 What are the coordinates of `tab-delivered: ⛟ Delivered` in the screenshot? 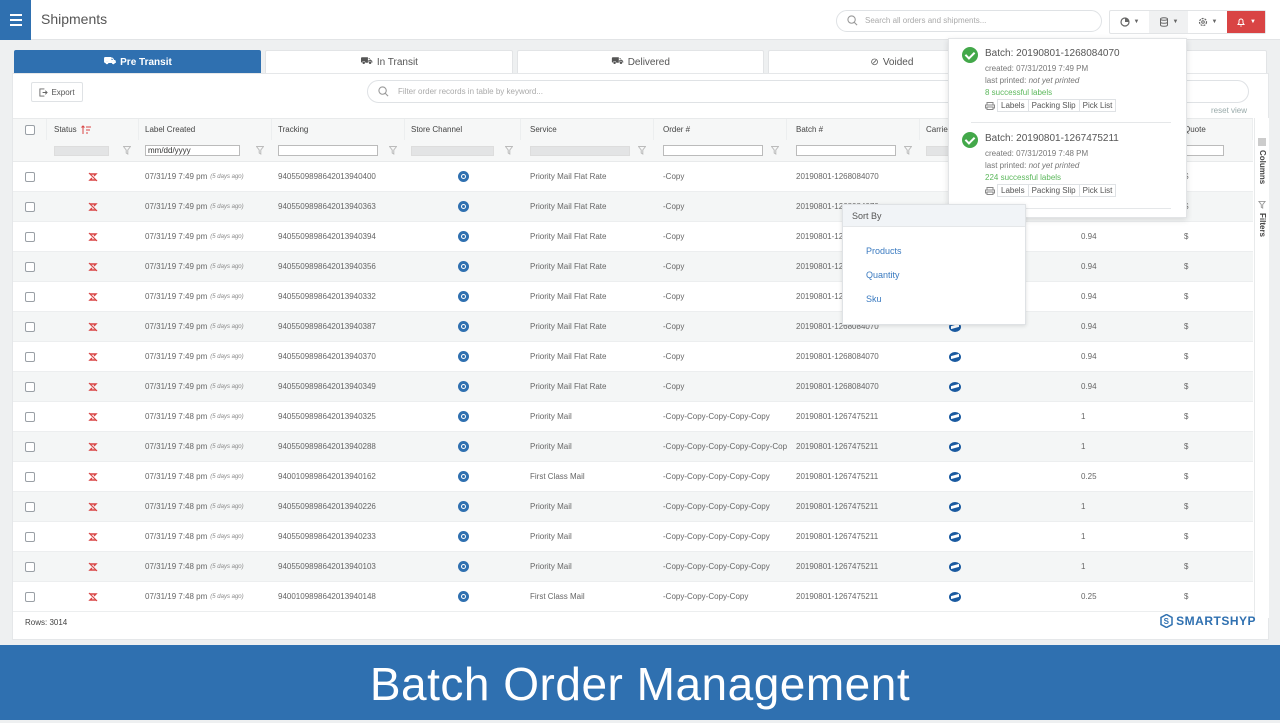 It's located at (640, 62).